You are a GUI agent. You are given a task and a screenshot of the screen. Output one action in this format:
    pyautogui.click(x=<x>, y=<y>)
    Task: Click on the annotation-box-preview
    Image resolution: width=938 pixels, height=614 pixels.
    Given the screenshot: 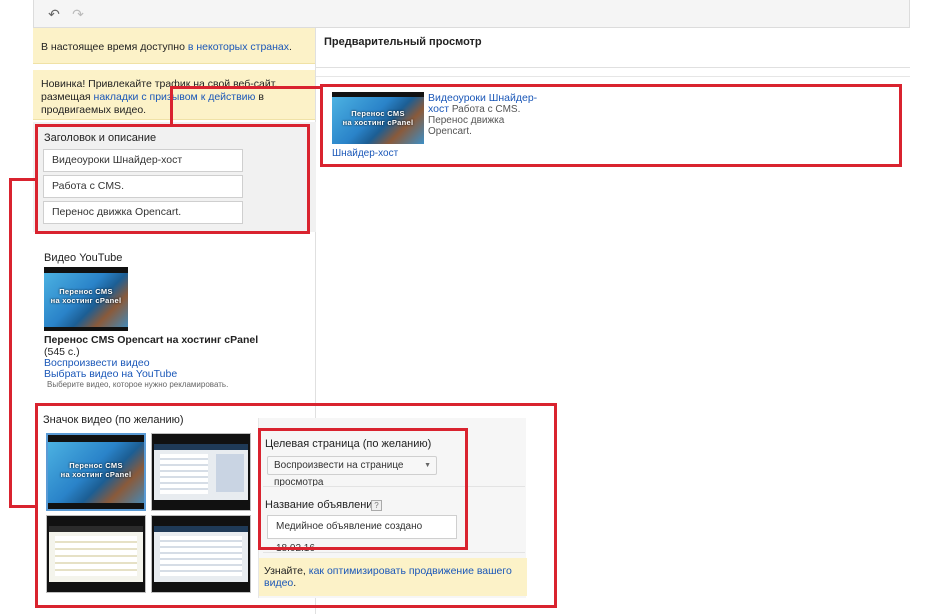 What is the action you would take?
    pyautogui.click(x=611, y=125)
    